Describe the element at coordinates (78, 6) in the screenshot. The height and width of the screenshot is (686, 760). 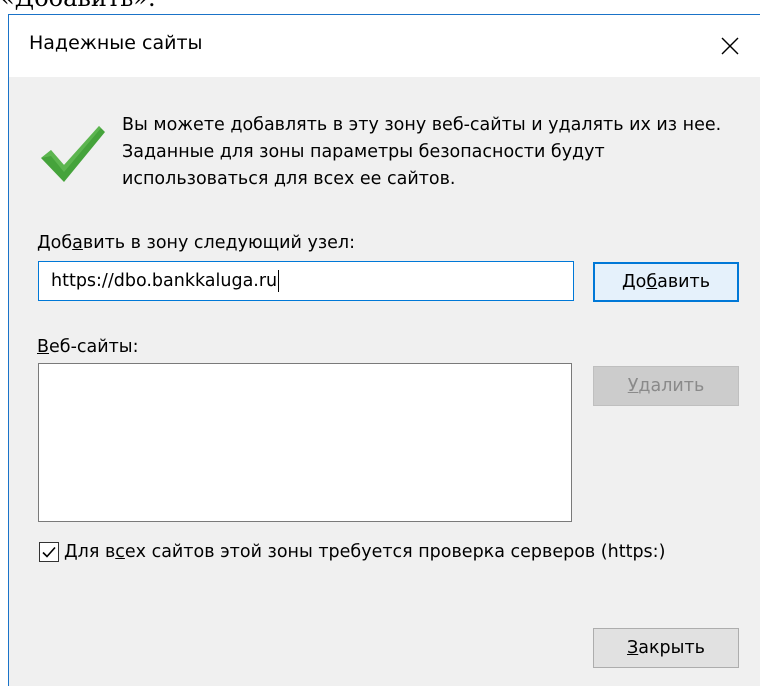
I see `document-fragment-text: «Добавить».` at that location.